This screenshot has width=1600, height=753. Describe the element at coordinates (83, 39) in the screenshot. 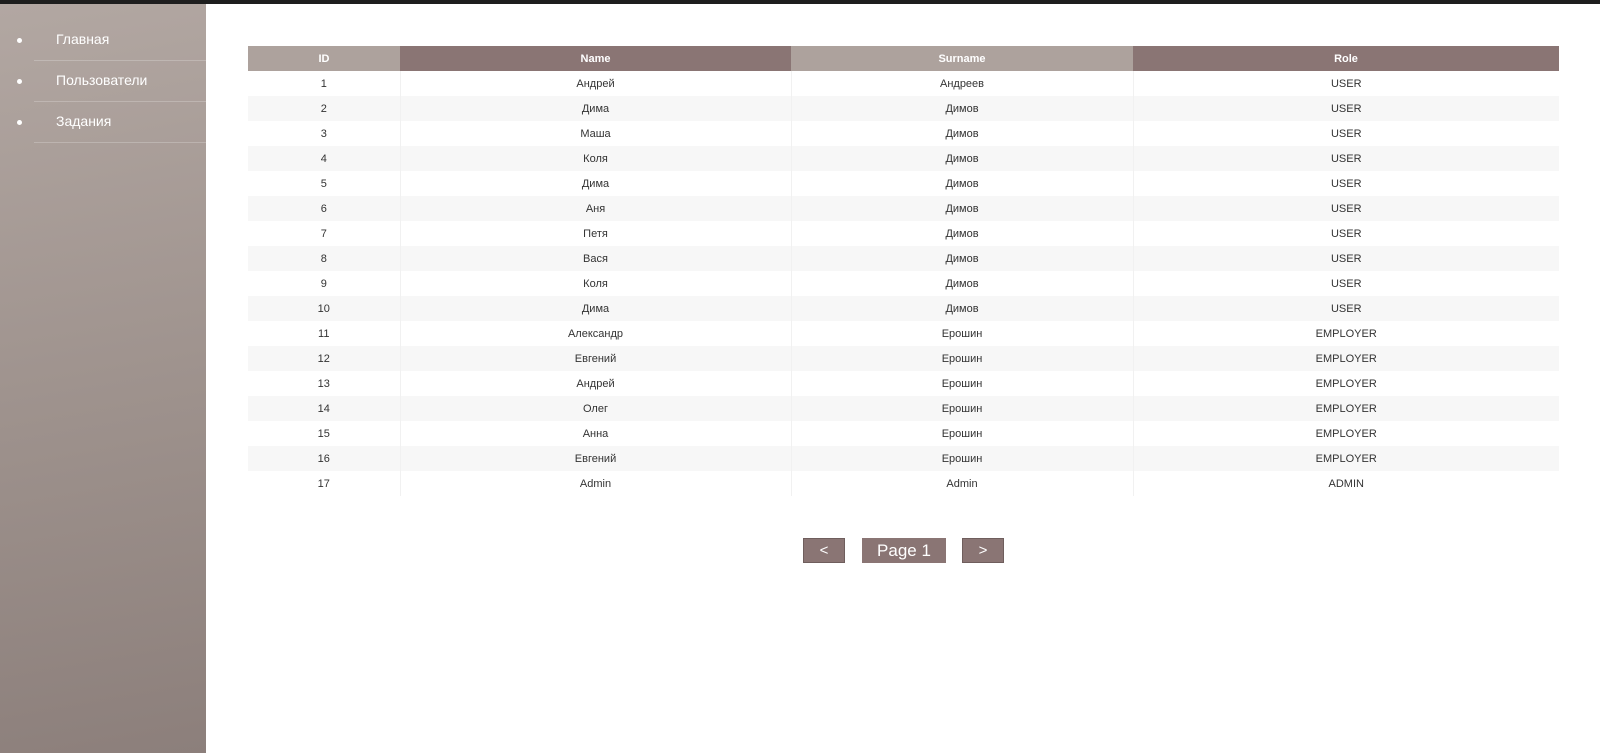

I see `sidebar-item-label: Главная` at that location.